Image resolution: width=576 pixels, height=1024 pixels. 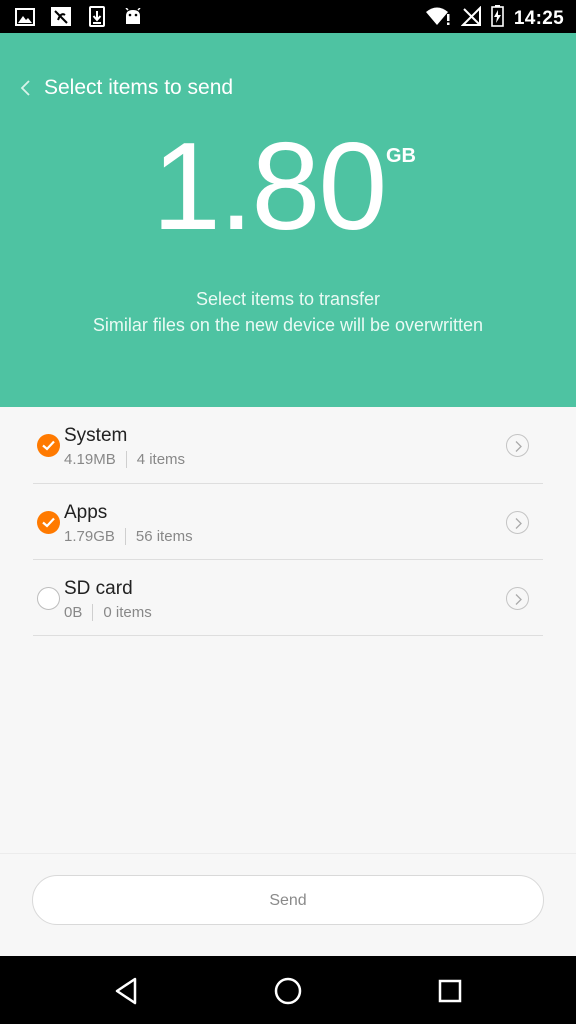 What do you see at coordinates (161, 459) in the screenshot?
I see `item-count: 4 items` at bounding box center [161, 459].